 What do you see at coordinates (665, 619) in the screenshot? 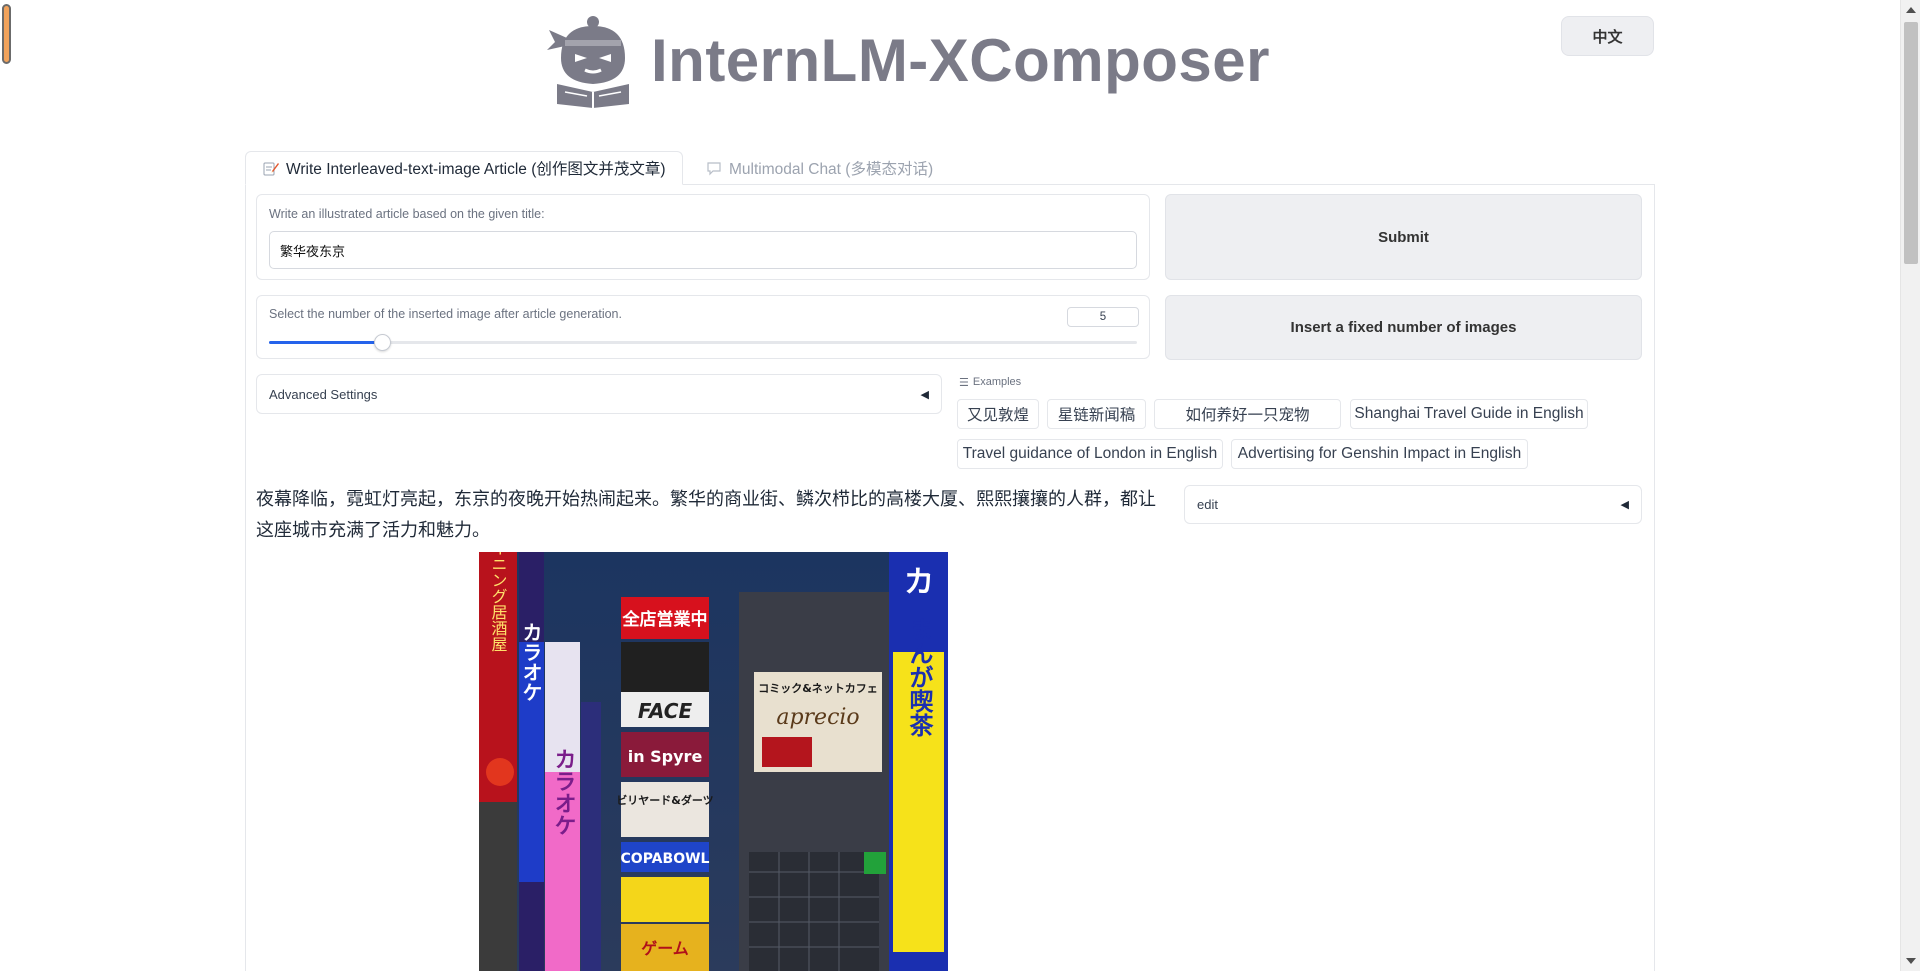
I see `sign-open-all: 全店営業中` at bounding box center [665, 619].